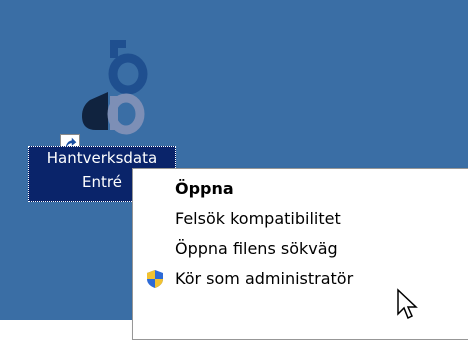 The image size is (468, 340). I want to click on menu-item-open: Öppna, so click(300, 189).